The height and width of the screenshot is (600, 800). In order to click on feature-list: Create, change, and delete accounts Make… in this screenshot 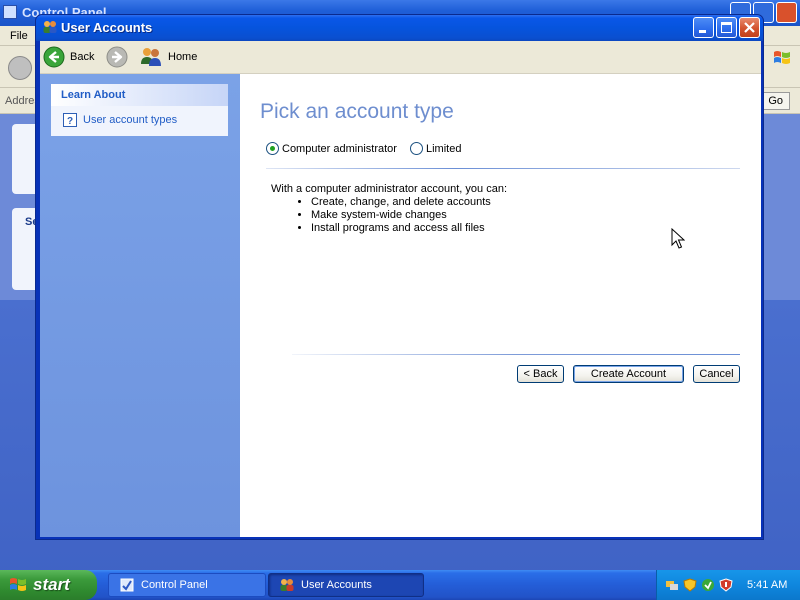, I will do `click(393, 215)`.